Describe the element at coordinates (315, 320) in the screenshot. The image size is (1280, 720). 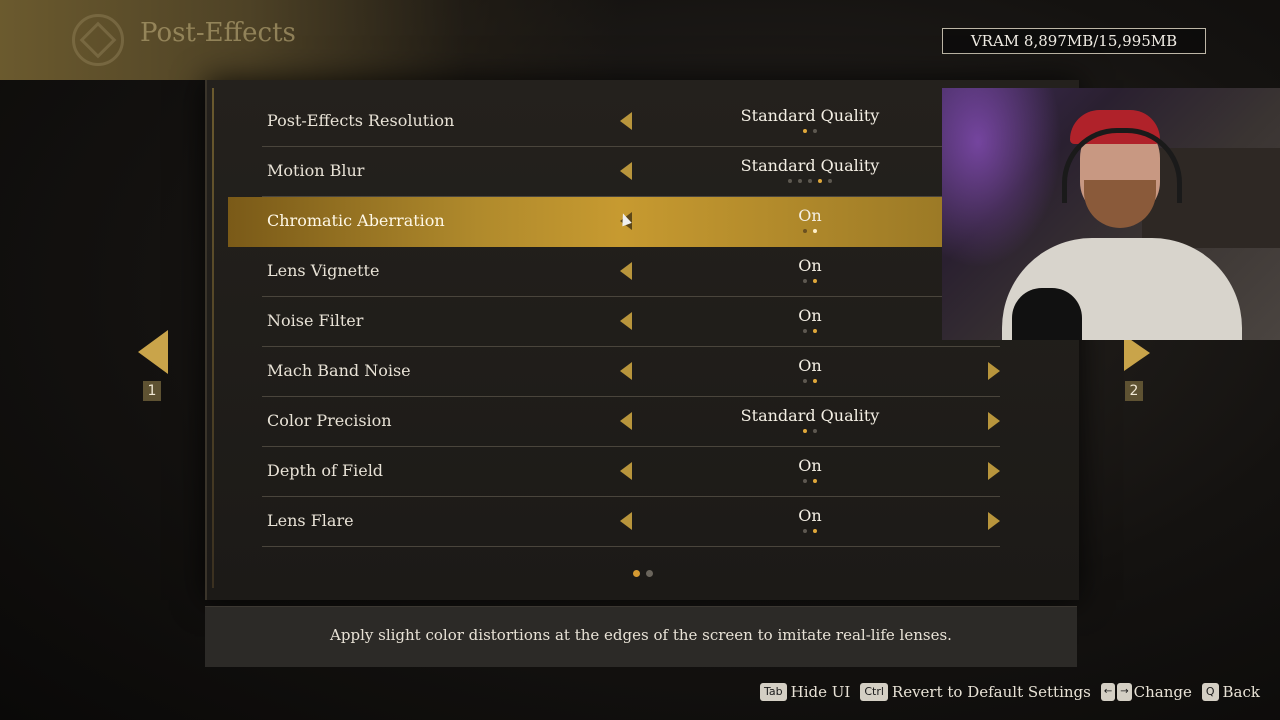
I see `setting-label: Noise Filter` at that location.